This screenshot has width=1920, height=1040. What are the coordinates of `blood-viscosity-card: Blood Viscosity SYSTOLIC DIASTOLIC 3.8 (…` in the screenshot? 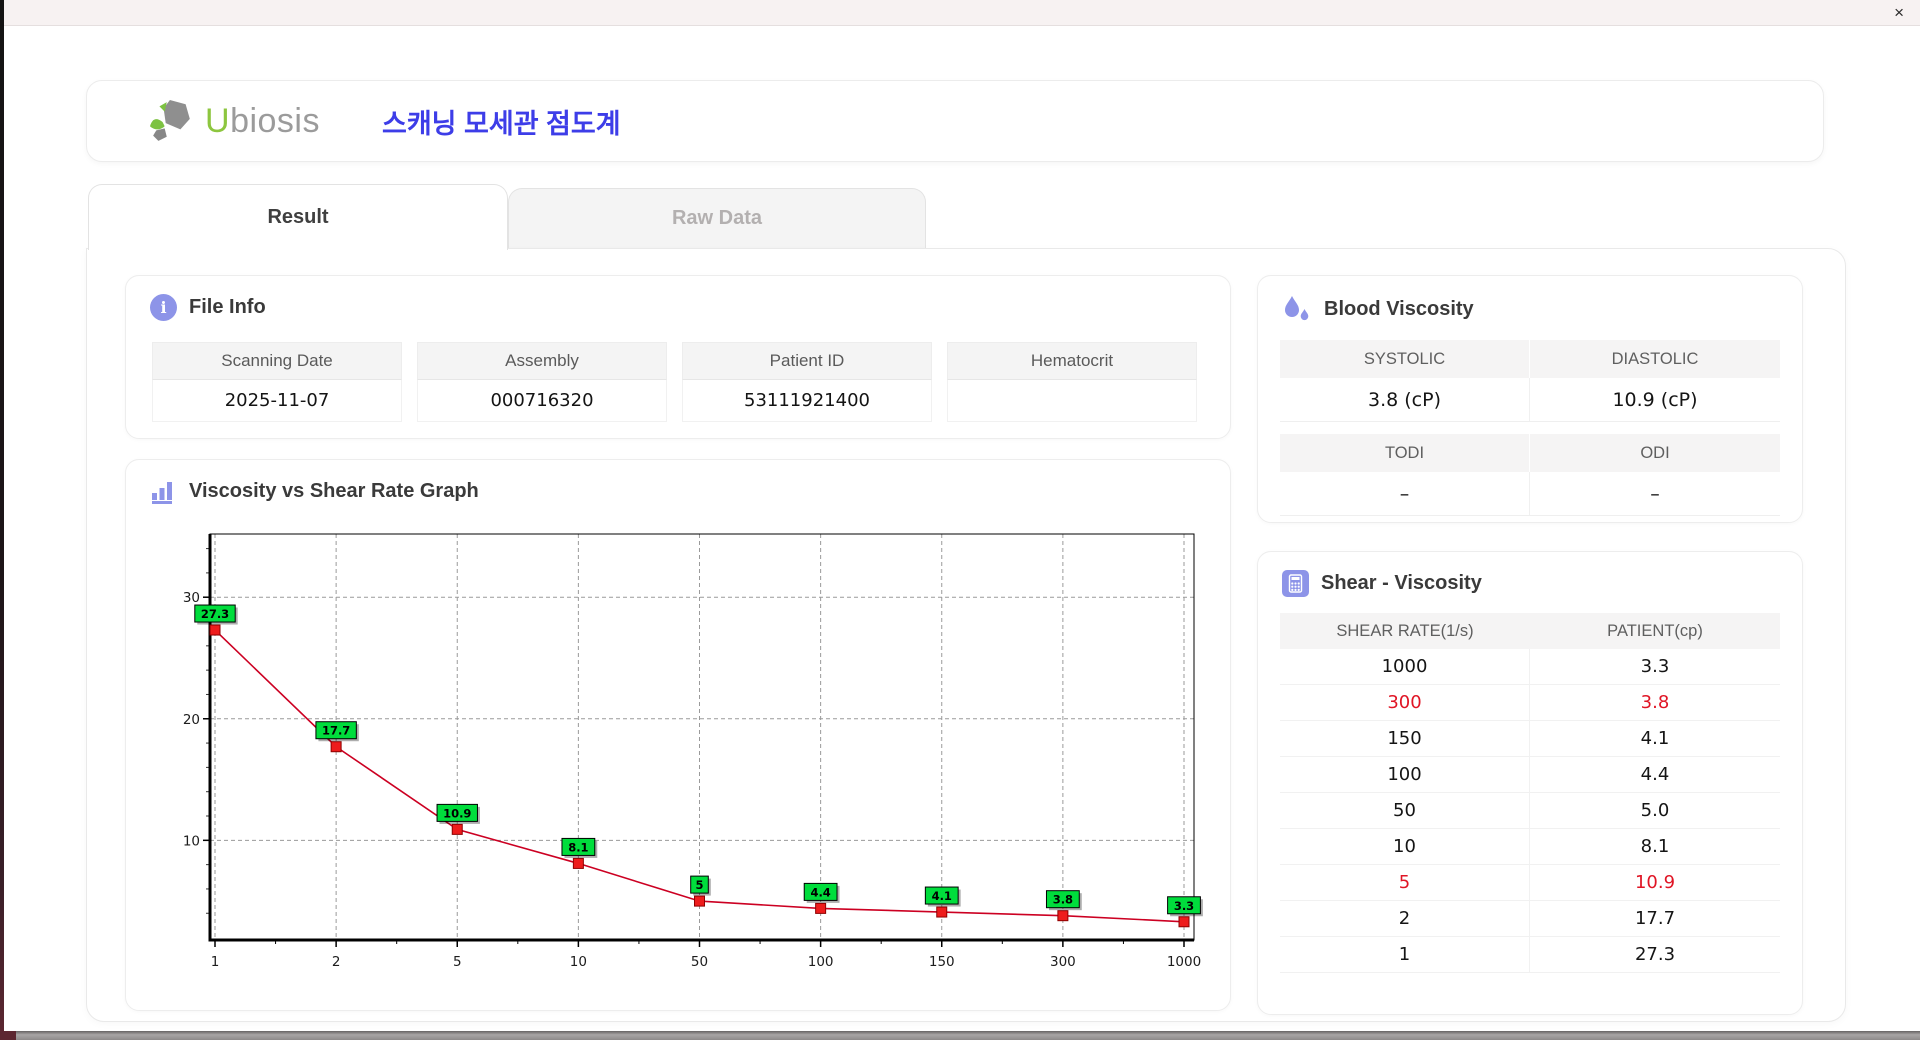 It's located at (1530, 399).